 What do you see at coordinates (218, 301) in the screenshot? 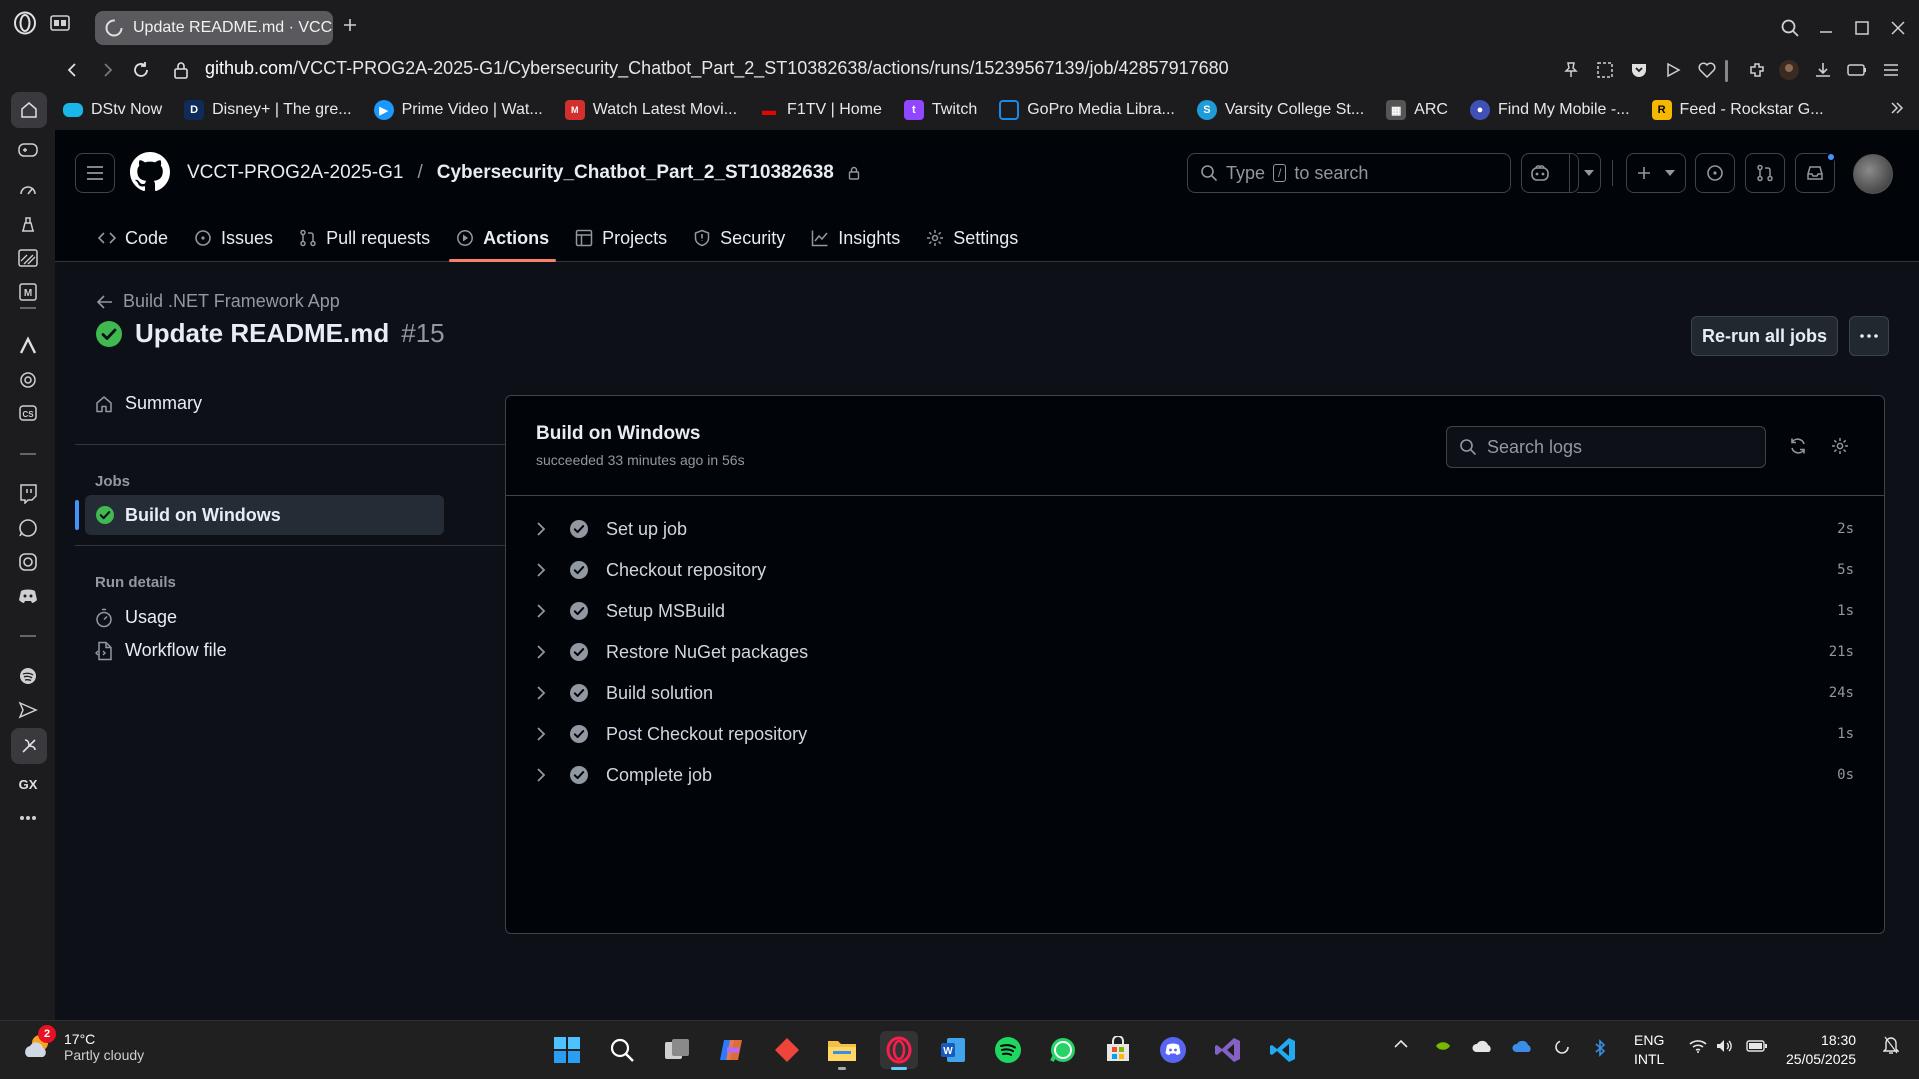
I see `workflow-back-link: Build .NET Framework App` at bounding box center [218, 301].